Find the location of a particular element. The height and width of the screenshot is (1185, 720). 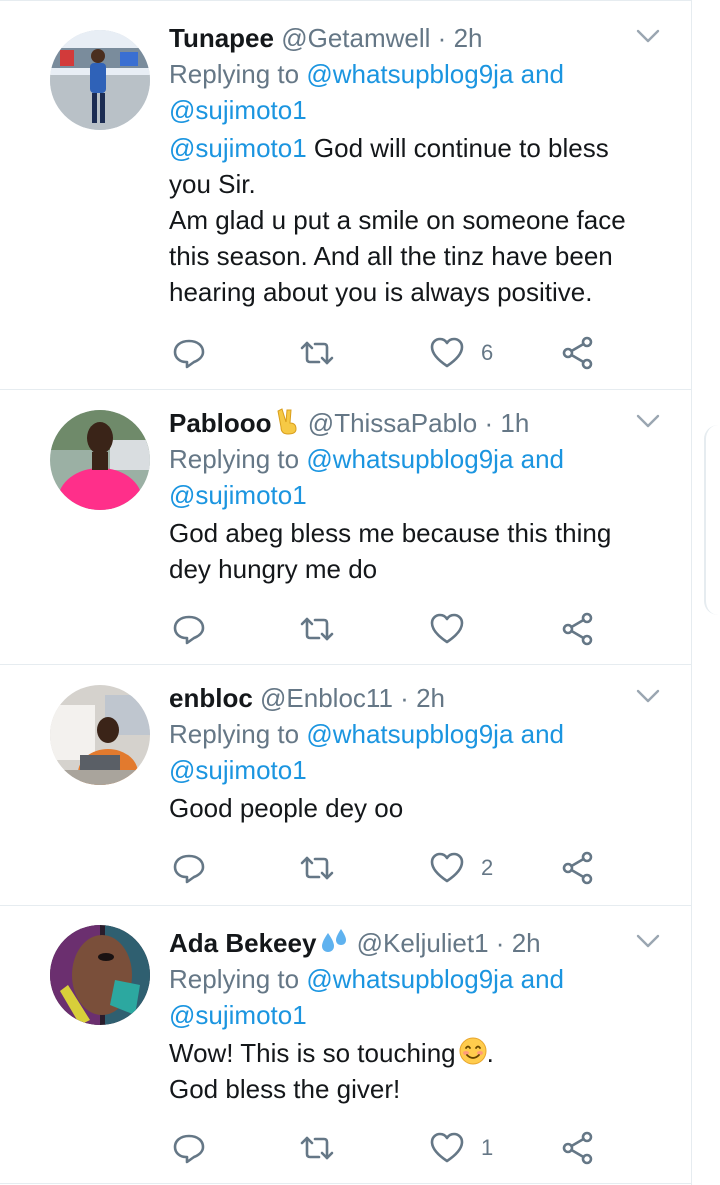

display-name: Tunapee is located at coordinates (221, 38).